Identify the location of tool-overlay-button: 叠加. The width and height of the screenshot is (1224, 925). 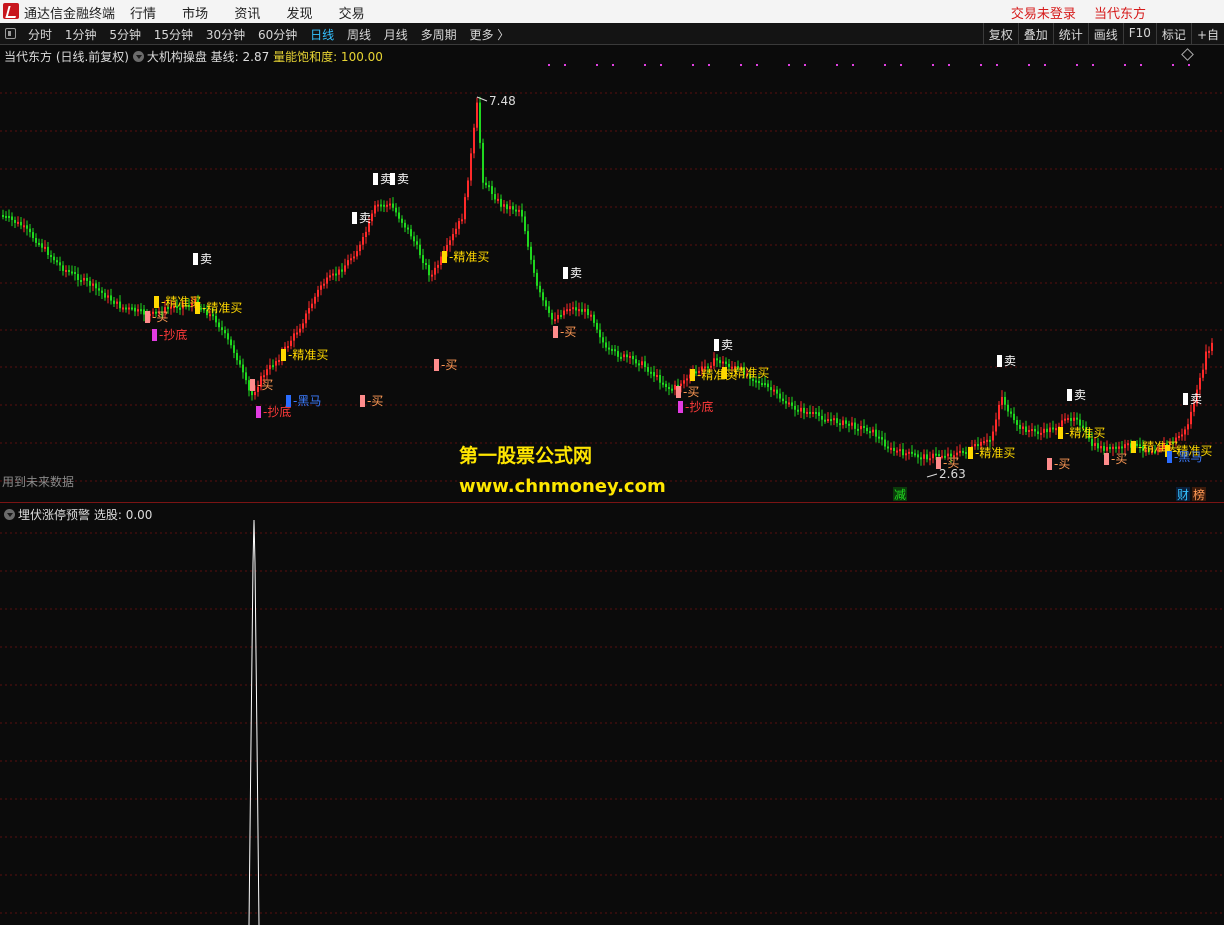
(1035, 33).